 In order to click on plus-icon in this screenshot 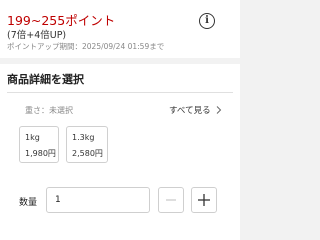, I will do `click(204, 200)`.